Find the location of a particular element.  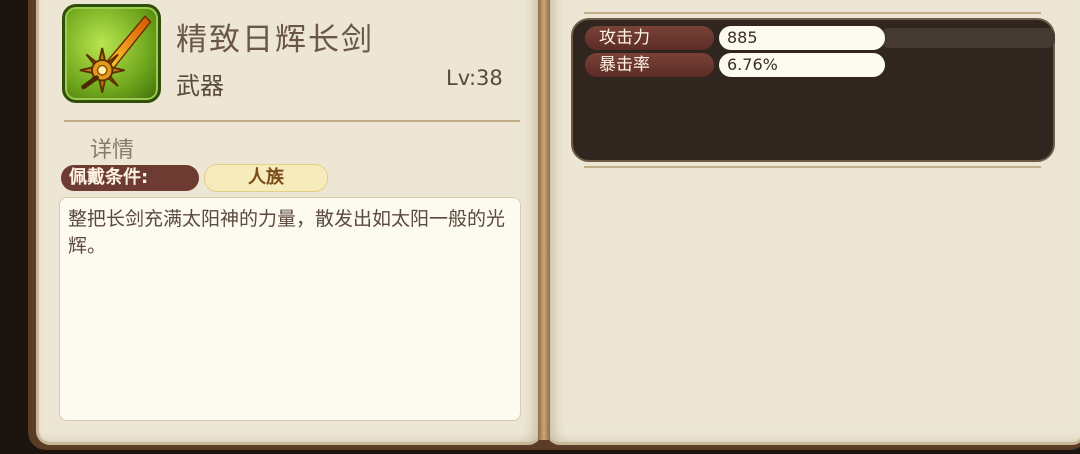

stats-panel: 攻击力 885 暴击率 6.76% is located at coordinates (813, 90).